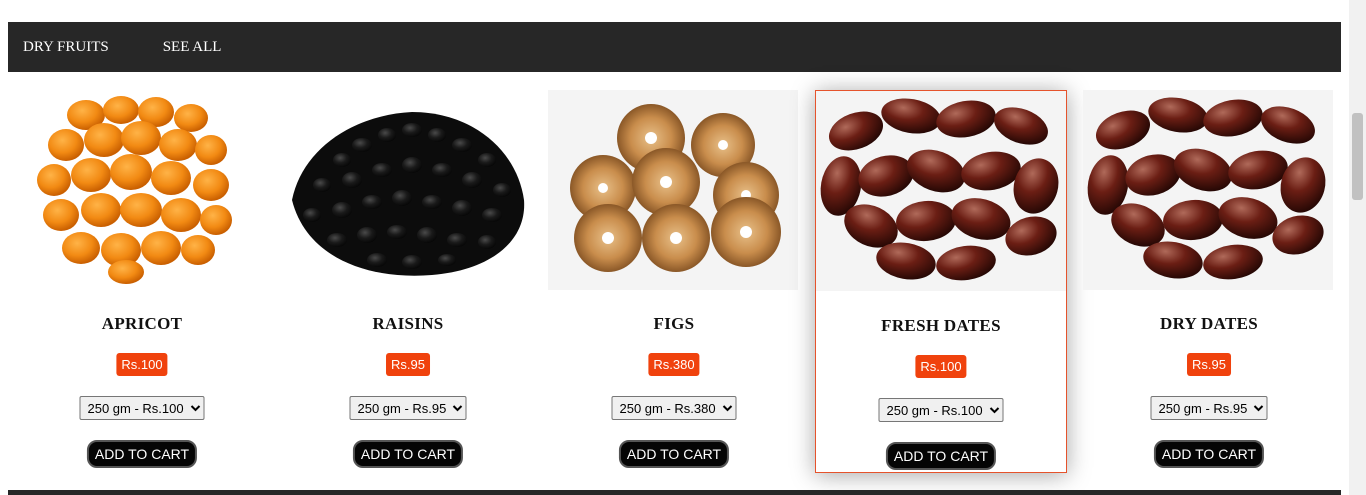 Image resolution: width=1366 pixels, height=495 pixels. I want to click on product-name: FRESH DATES, so click(941, 325).